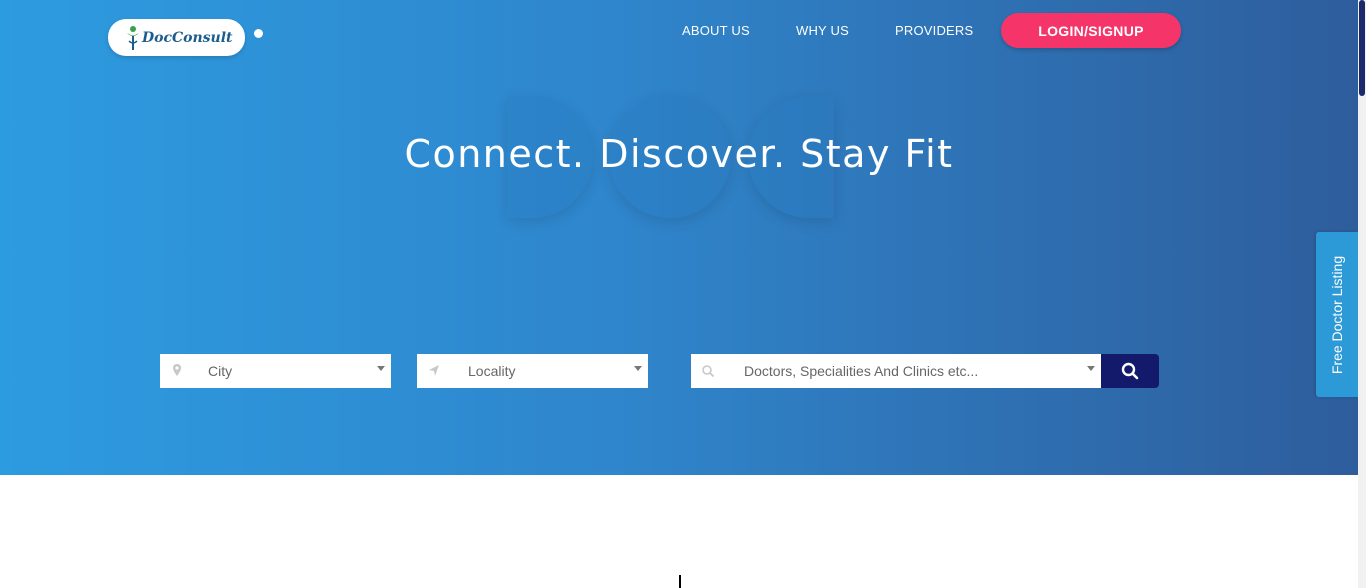 The image size is (1366, 588). Describe the element at coordinates (220, 371) in the screenshot. I see `city-placeholder: City` at that location.